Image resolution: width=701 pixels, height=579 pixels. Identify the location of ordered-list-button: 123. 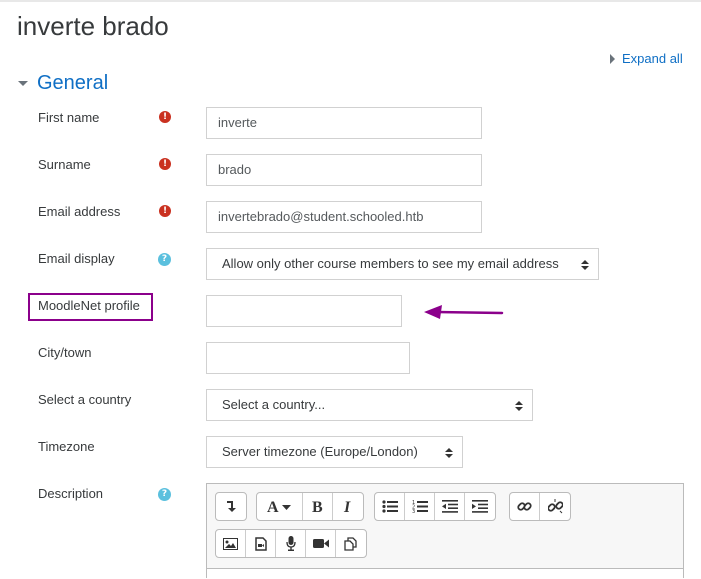
(420, 506).